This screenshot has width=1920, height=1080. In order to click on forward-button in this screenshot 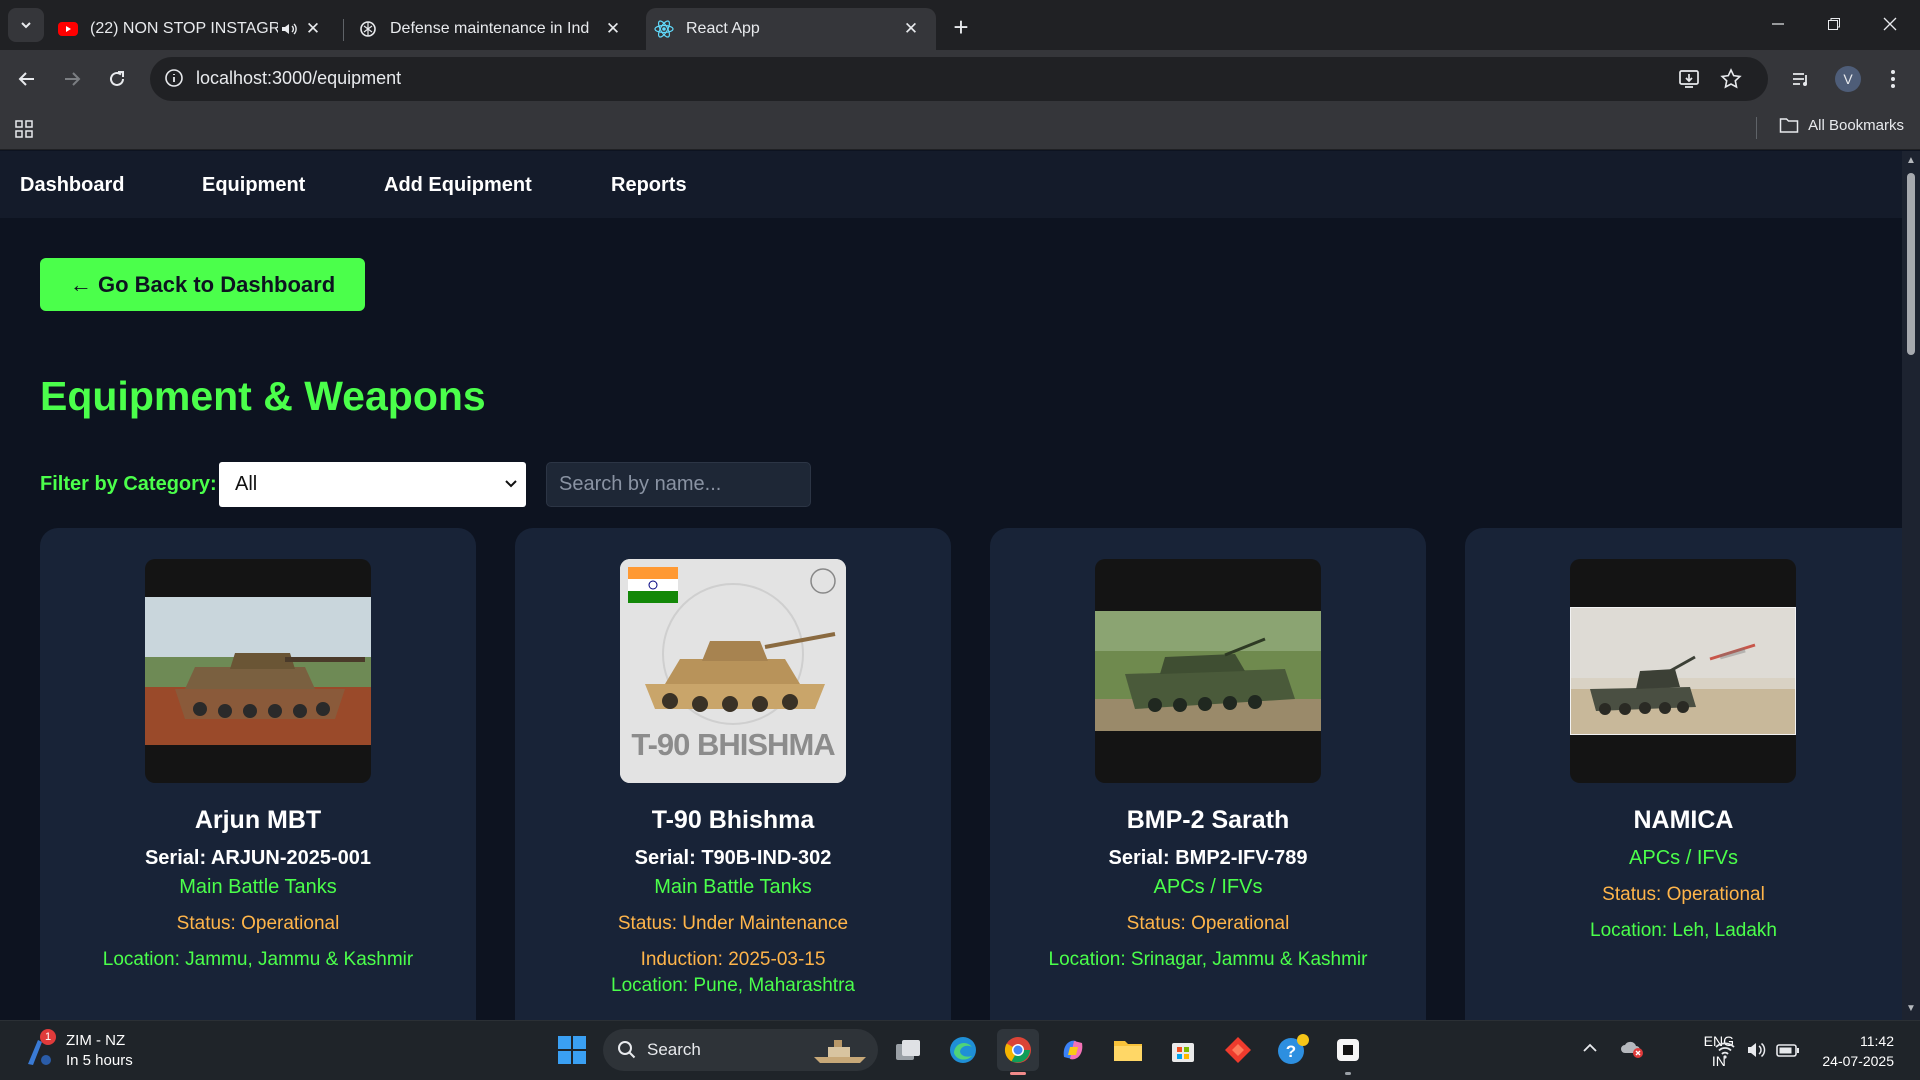, I will do `click(72, 79)`.